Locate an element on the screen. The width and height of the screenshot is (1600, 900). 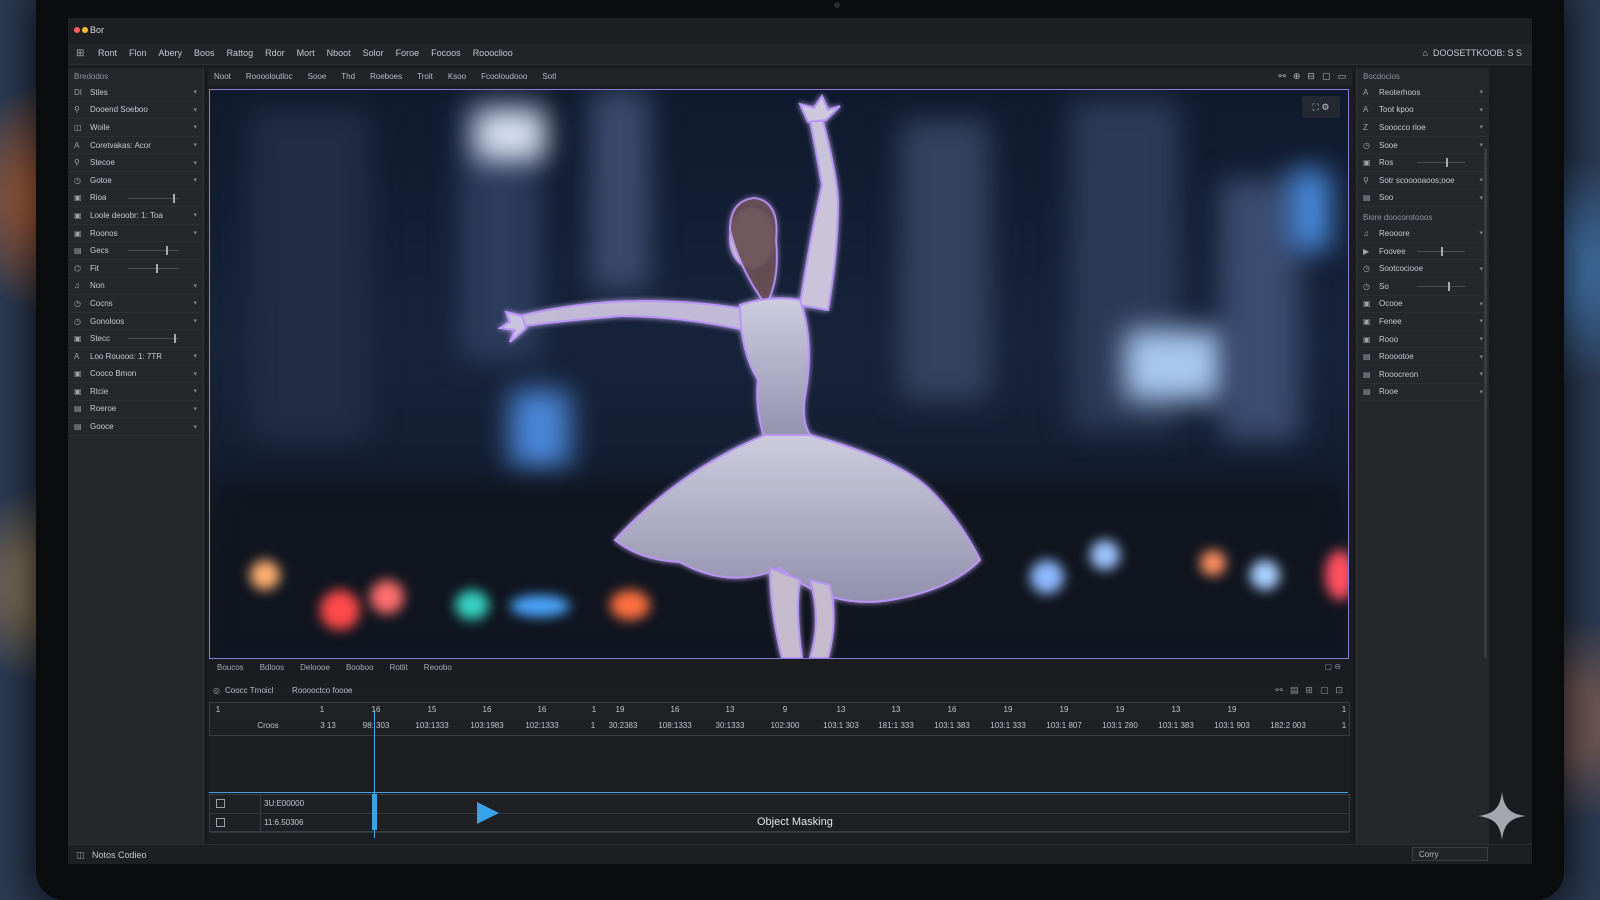
property-row: ▣ Loole deoobr: 1: Toa ▾ is located at coordinates (135, 216).